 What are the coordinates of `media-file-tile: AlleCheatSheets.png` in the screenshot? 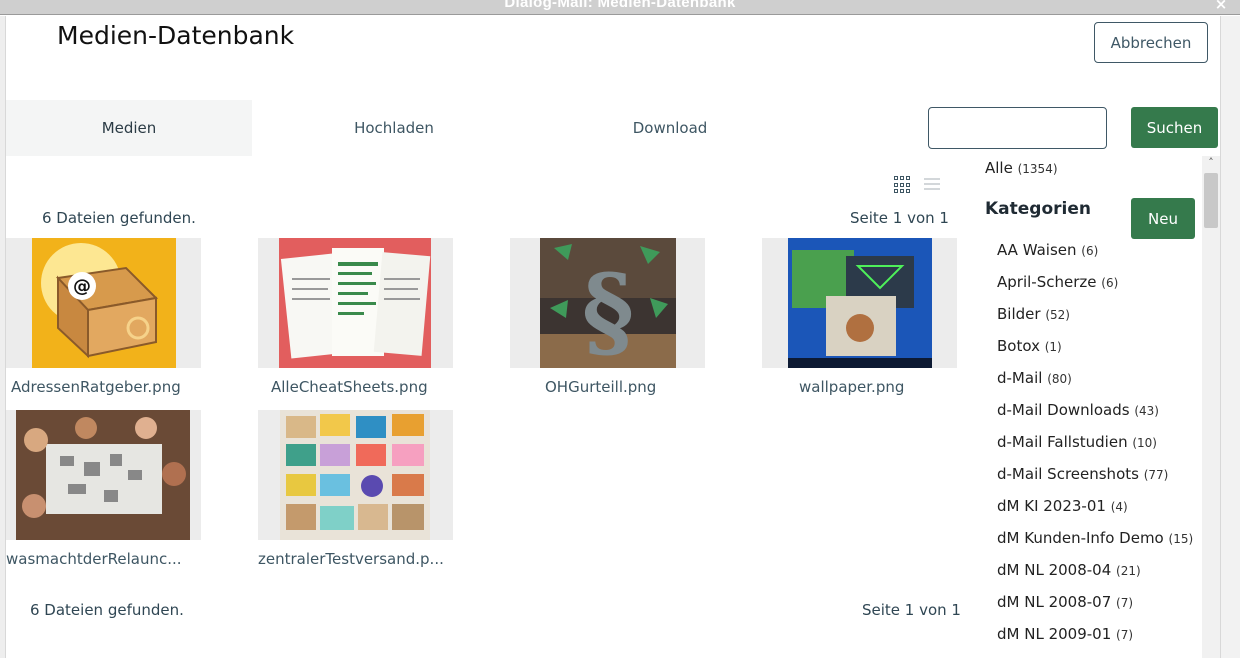 It's located at (375, 324).